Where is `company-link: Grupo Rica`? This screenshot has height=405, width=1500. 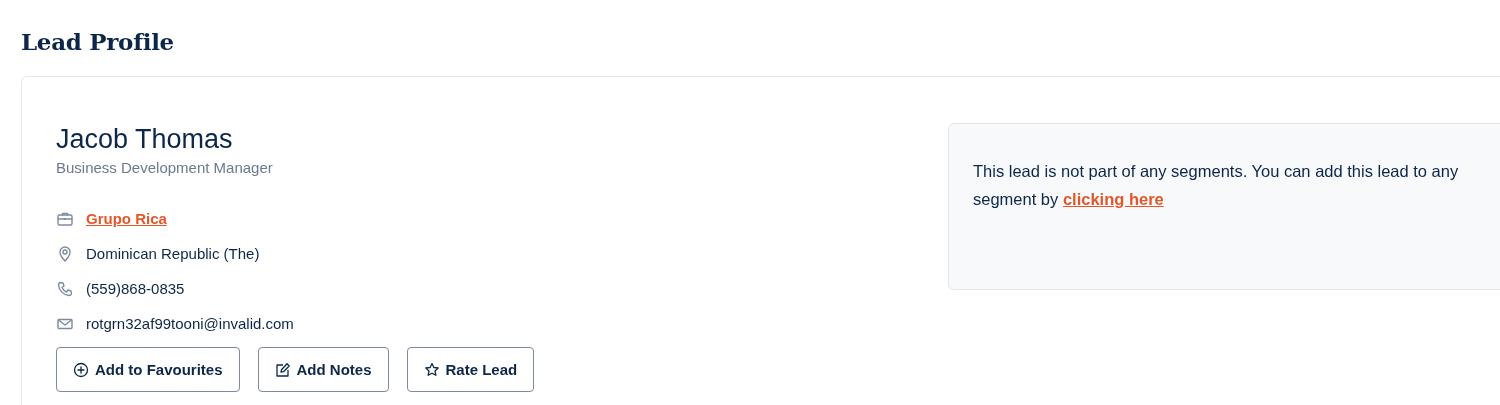 company-link: Grupo Rica is located at coordinates (126, 219).